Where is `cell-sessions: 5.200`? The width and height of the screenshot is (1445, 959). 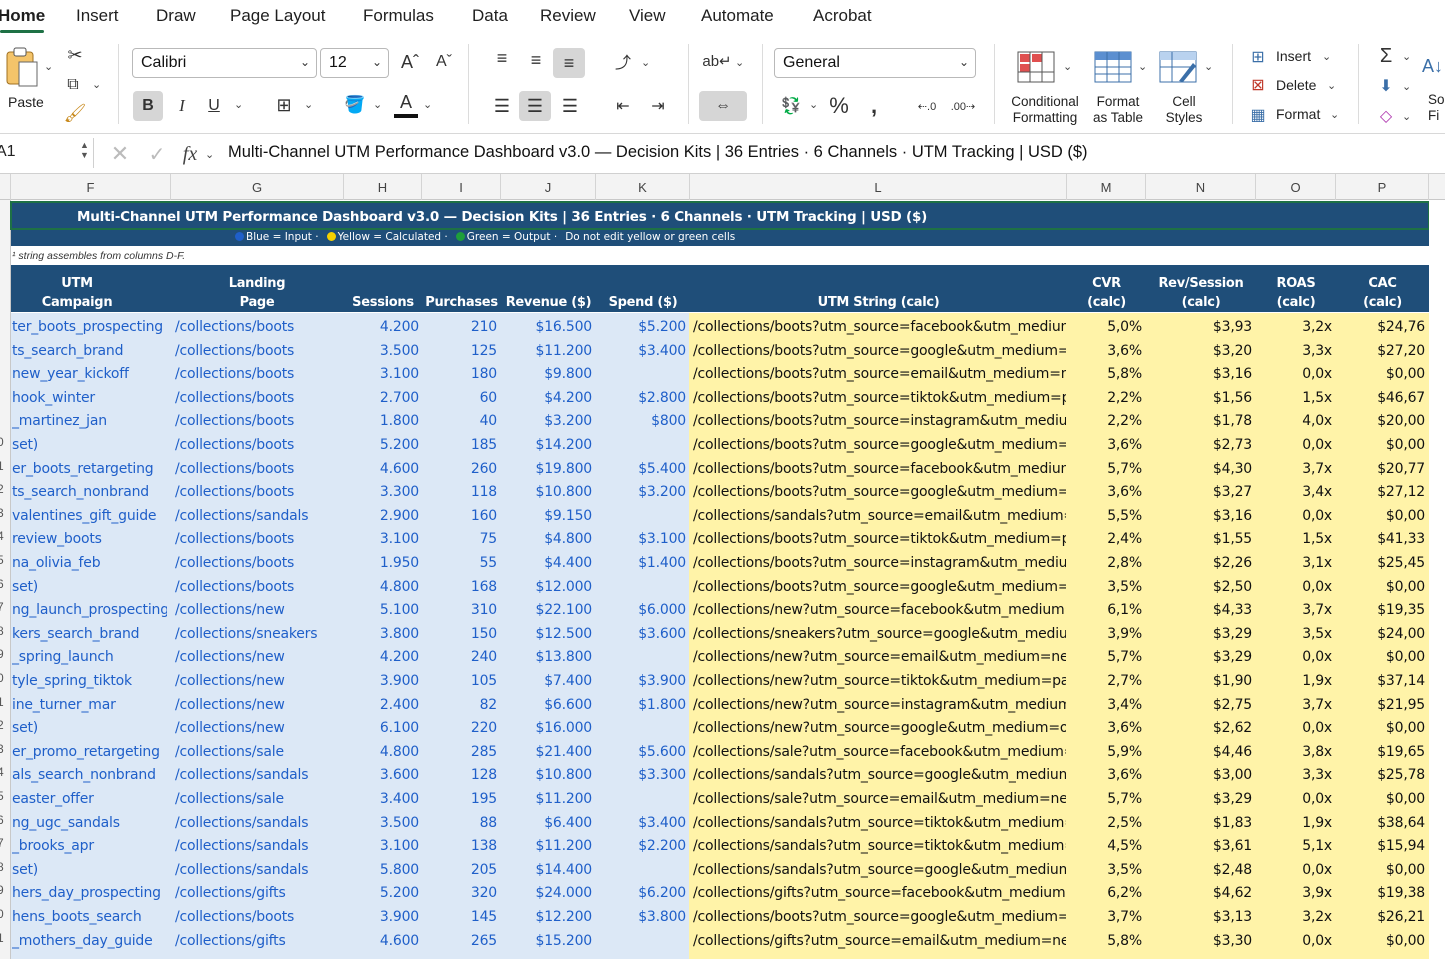
cell-sessions: 5.200 is located at coordinates (381, 445).